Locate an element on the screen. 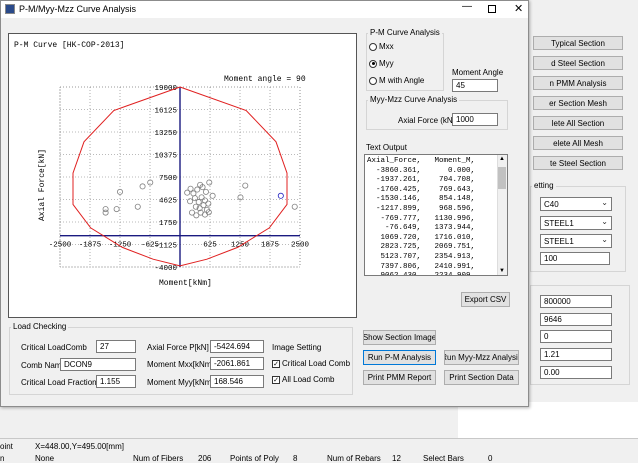 The height and width of the screenshot is (463, 638). delete-all-mesh-button: elete All Mesh is located at coordinates (578, 143).